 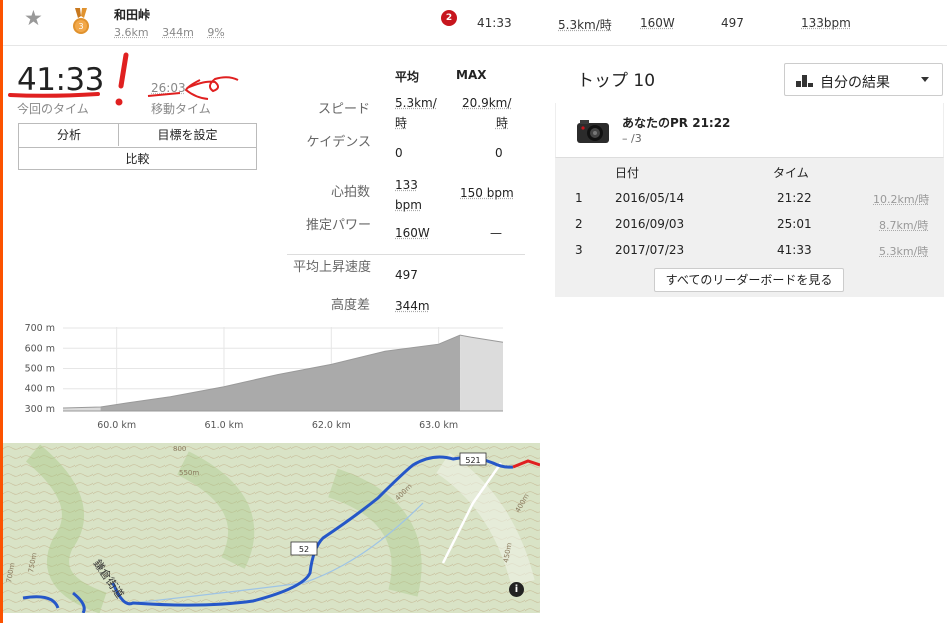 What do you see at coordinates (412, 306) in the screenshot?
I see `stat-elevation-value: 344m` at bounding box center [412, 306].